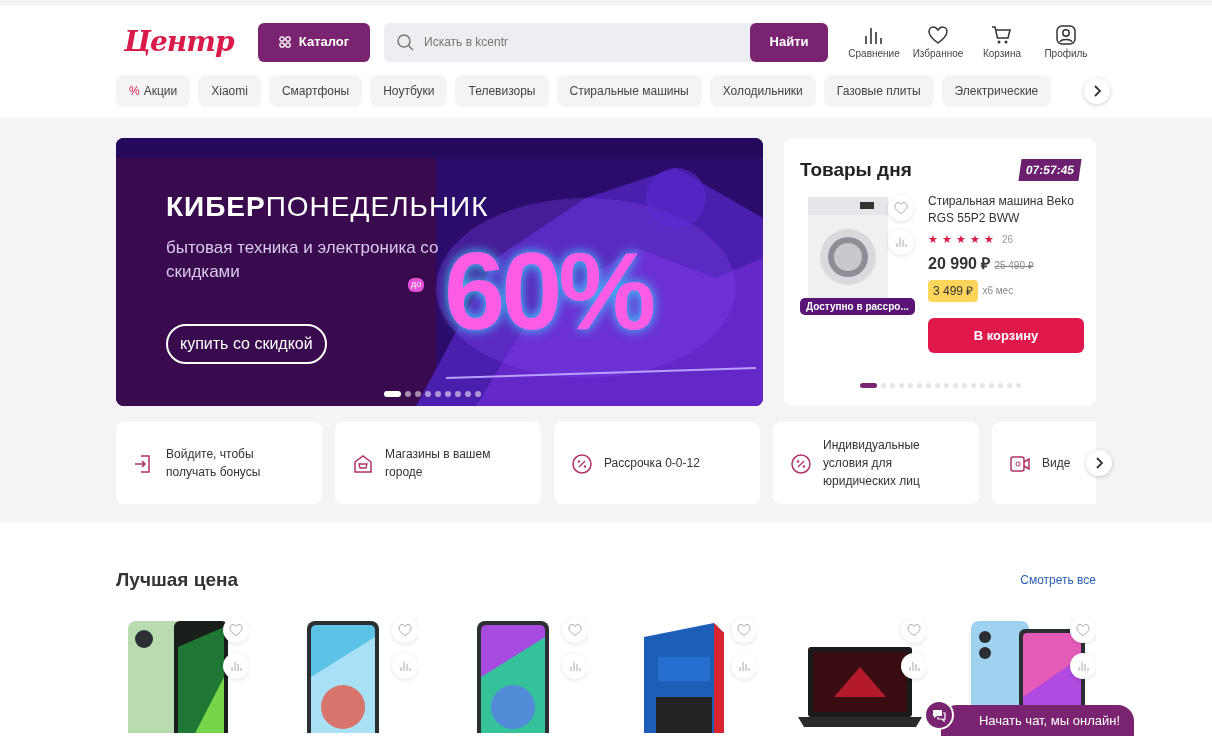  I want to click on feature-card: Индивидуальные условия для юридических лиц, so click(876, 463).